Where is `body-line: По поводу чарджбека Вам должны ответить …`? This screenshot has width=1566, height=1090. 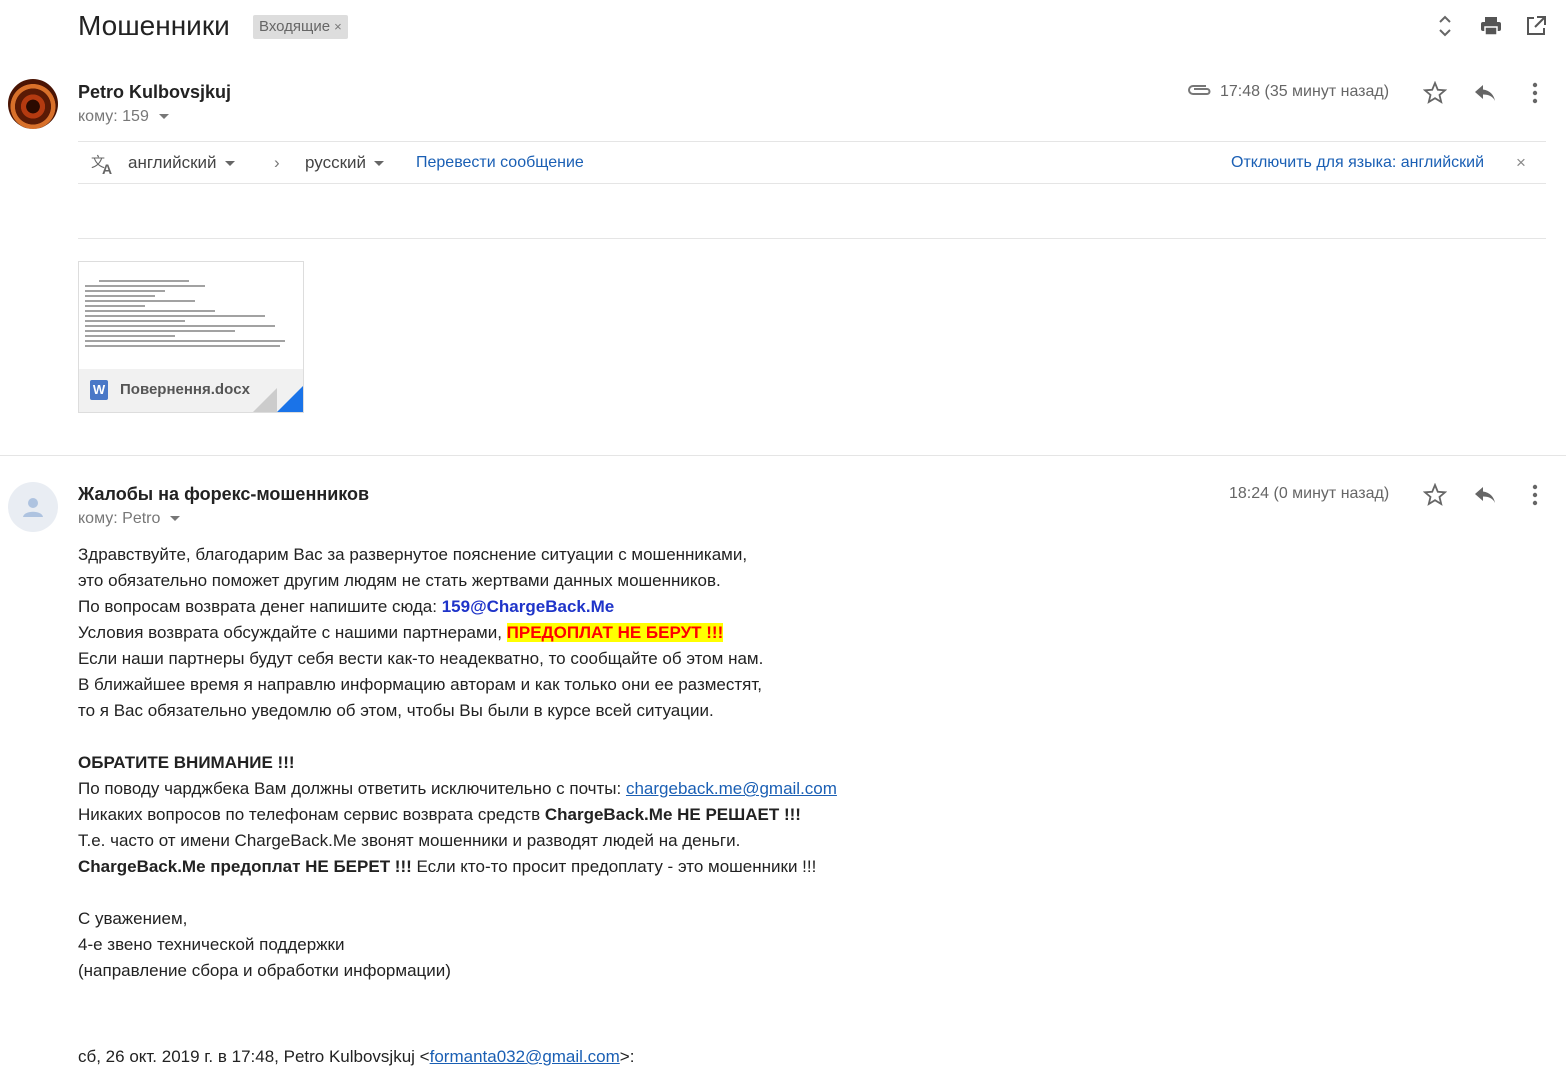
body-line: По поводу чарджбека Вам должны ответить … is located at coordinates (678, 789).